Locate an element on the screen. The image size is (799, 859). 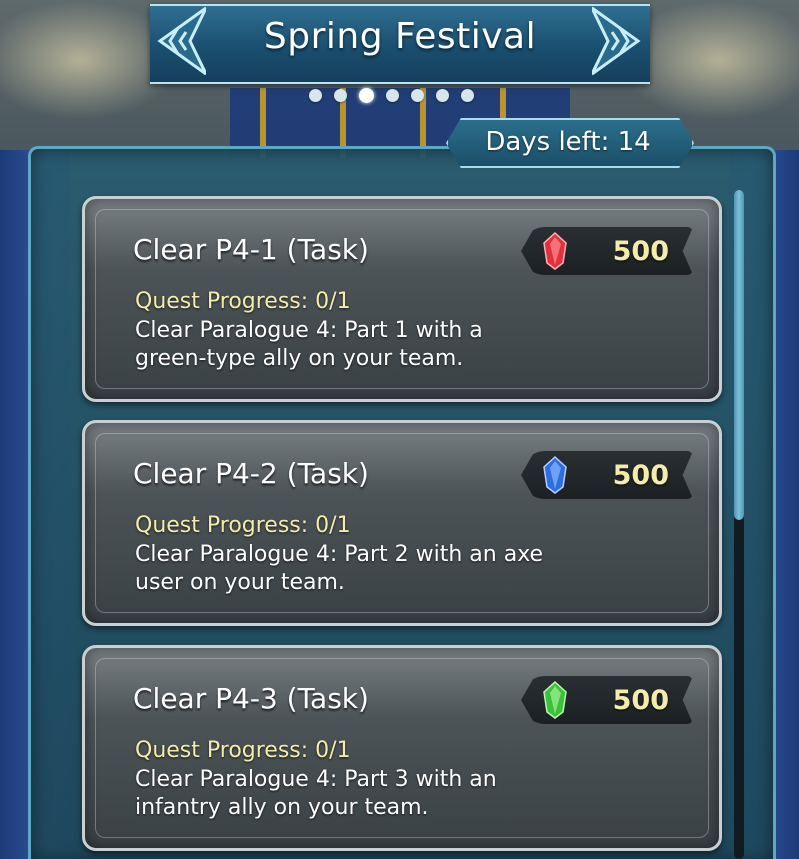
days-left-label: Days left: 14 is located at coordinates (568, 142).